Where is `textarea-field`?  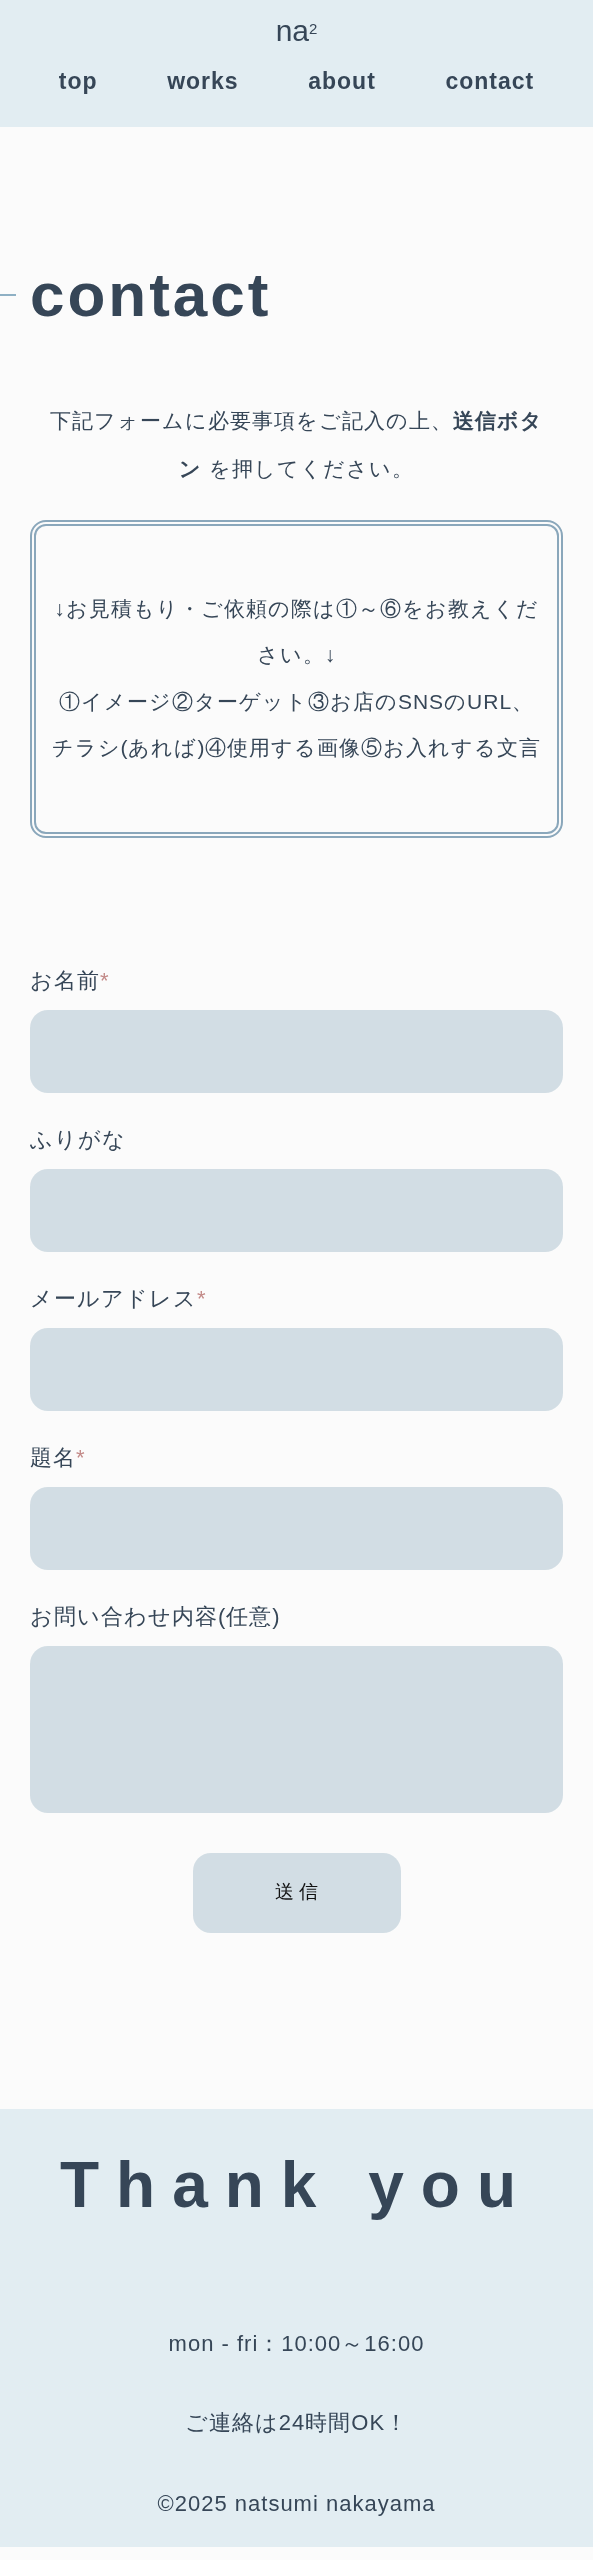 textarea-field is located at coordinates (296, 1729).